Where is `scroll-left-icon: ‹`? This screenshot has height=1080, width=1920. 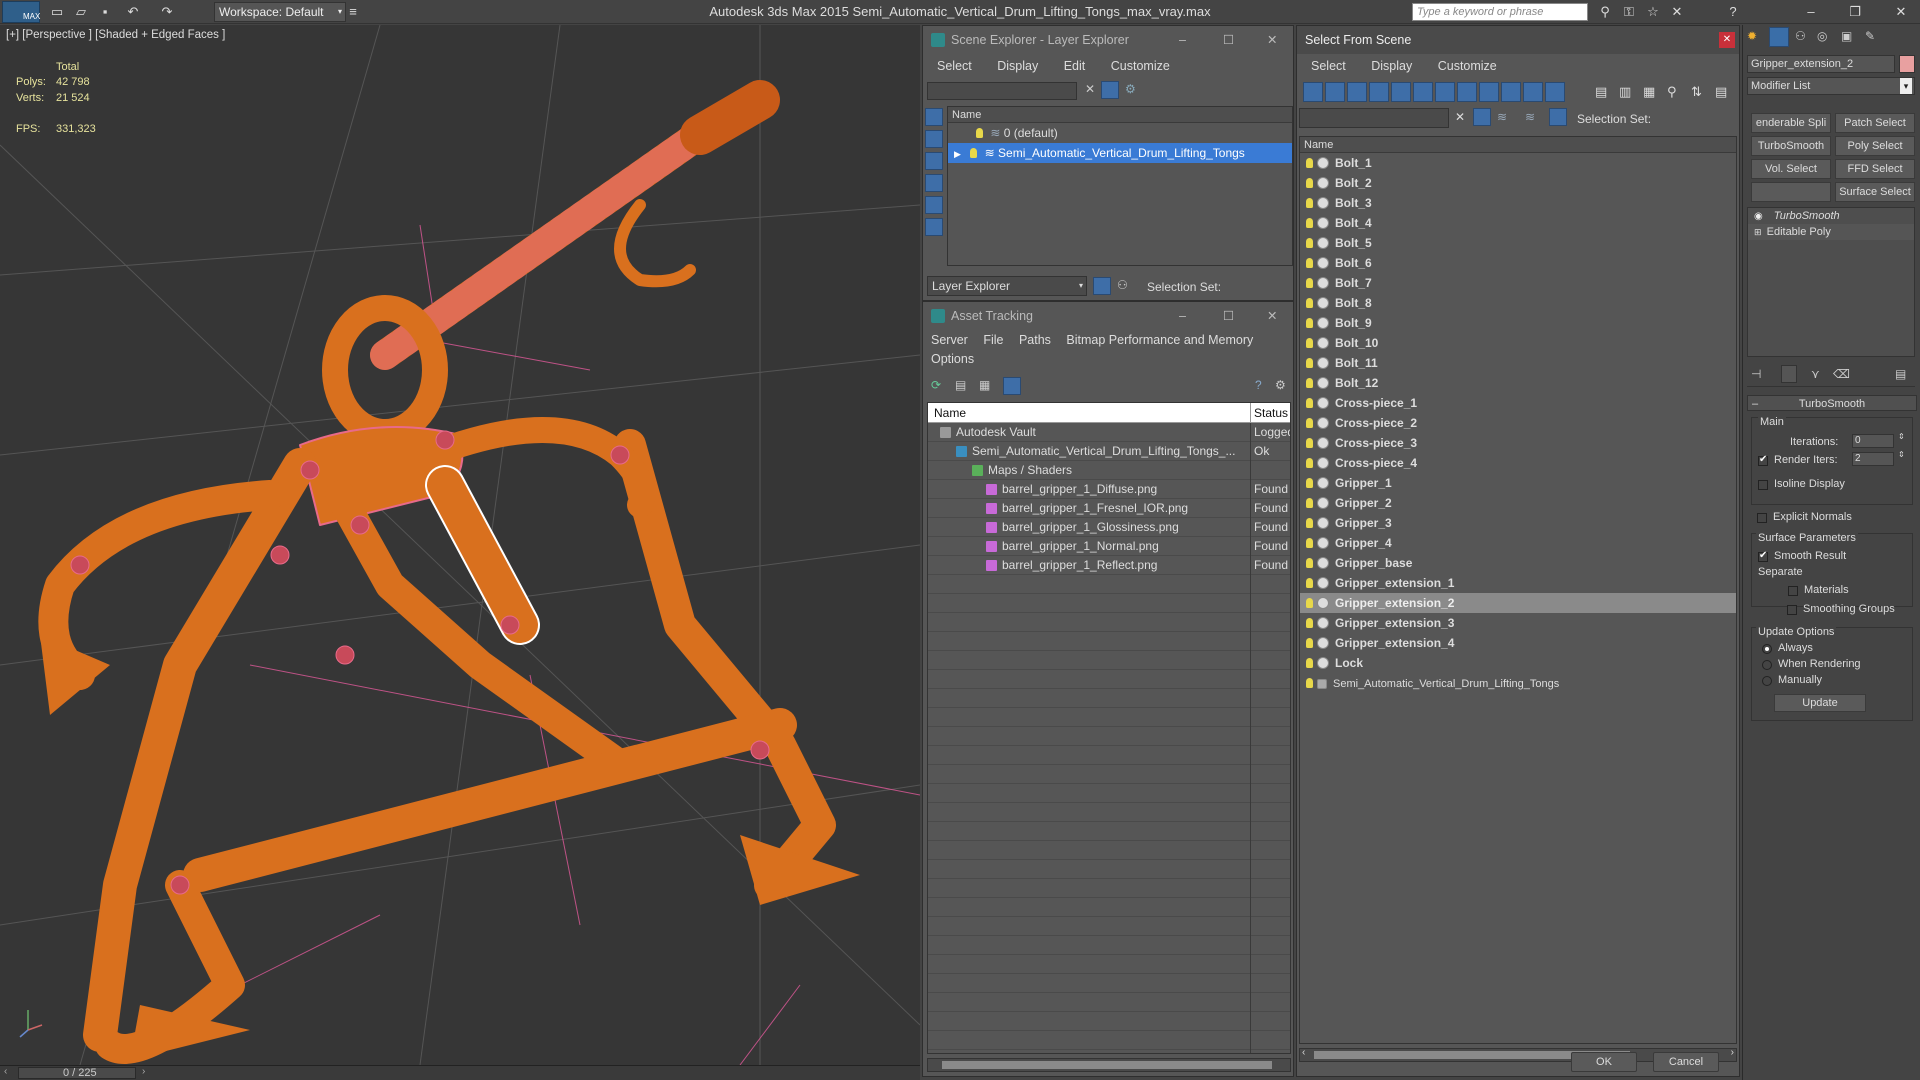
scroll-left-icon: ‹ is located at coordinates (1303, 1052).